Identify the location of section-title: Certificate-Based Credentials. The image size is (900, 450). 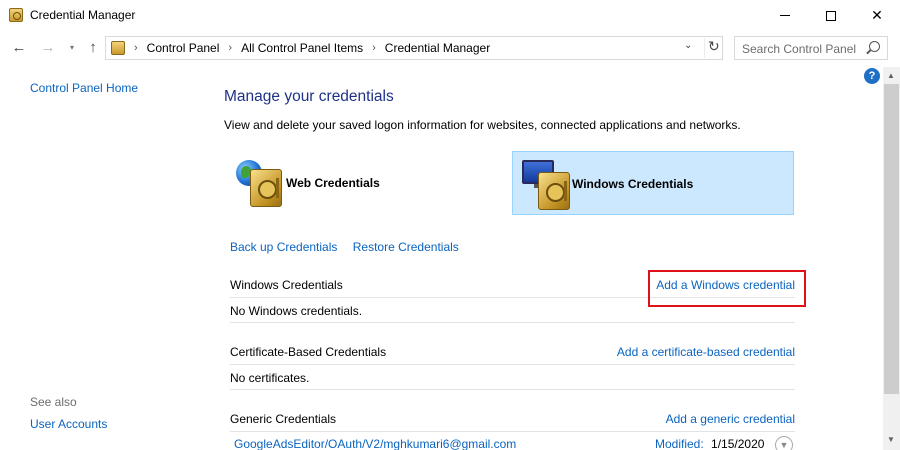
(308, 352).